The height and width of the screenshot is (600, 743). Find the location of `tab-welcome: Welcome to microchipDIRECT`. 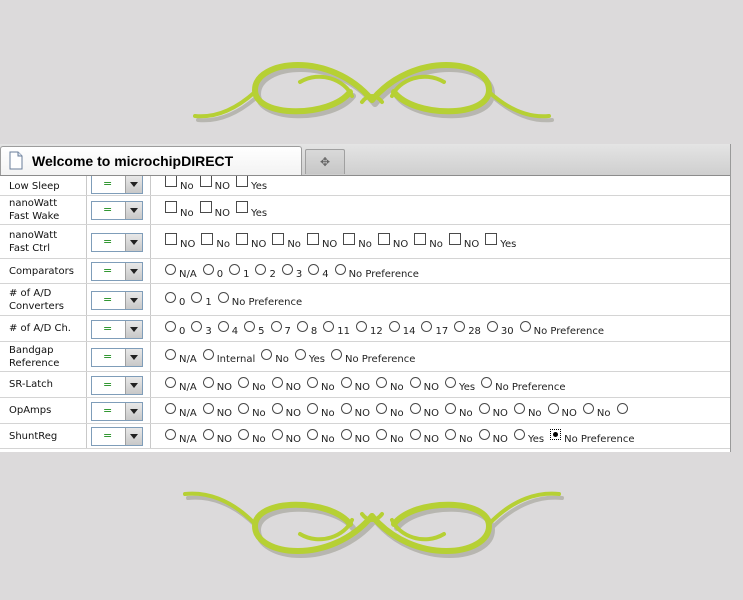

tab-welcome: Welcome to microchipDIRECT is located at coordinates (151, 160).